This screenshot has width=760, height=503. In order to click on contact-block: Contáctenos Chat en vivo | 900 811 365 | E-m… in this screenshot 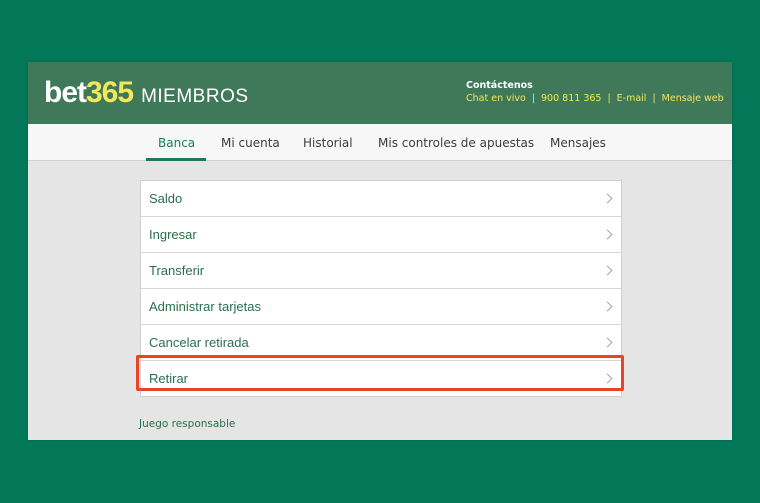, I will do `click(595, 92)`.